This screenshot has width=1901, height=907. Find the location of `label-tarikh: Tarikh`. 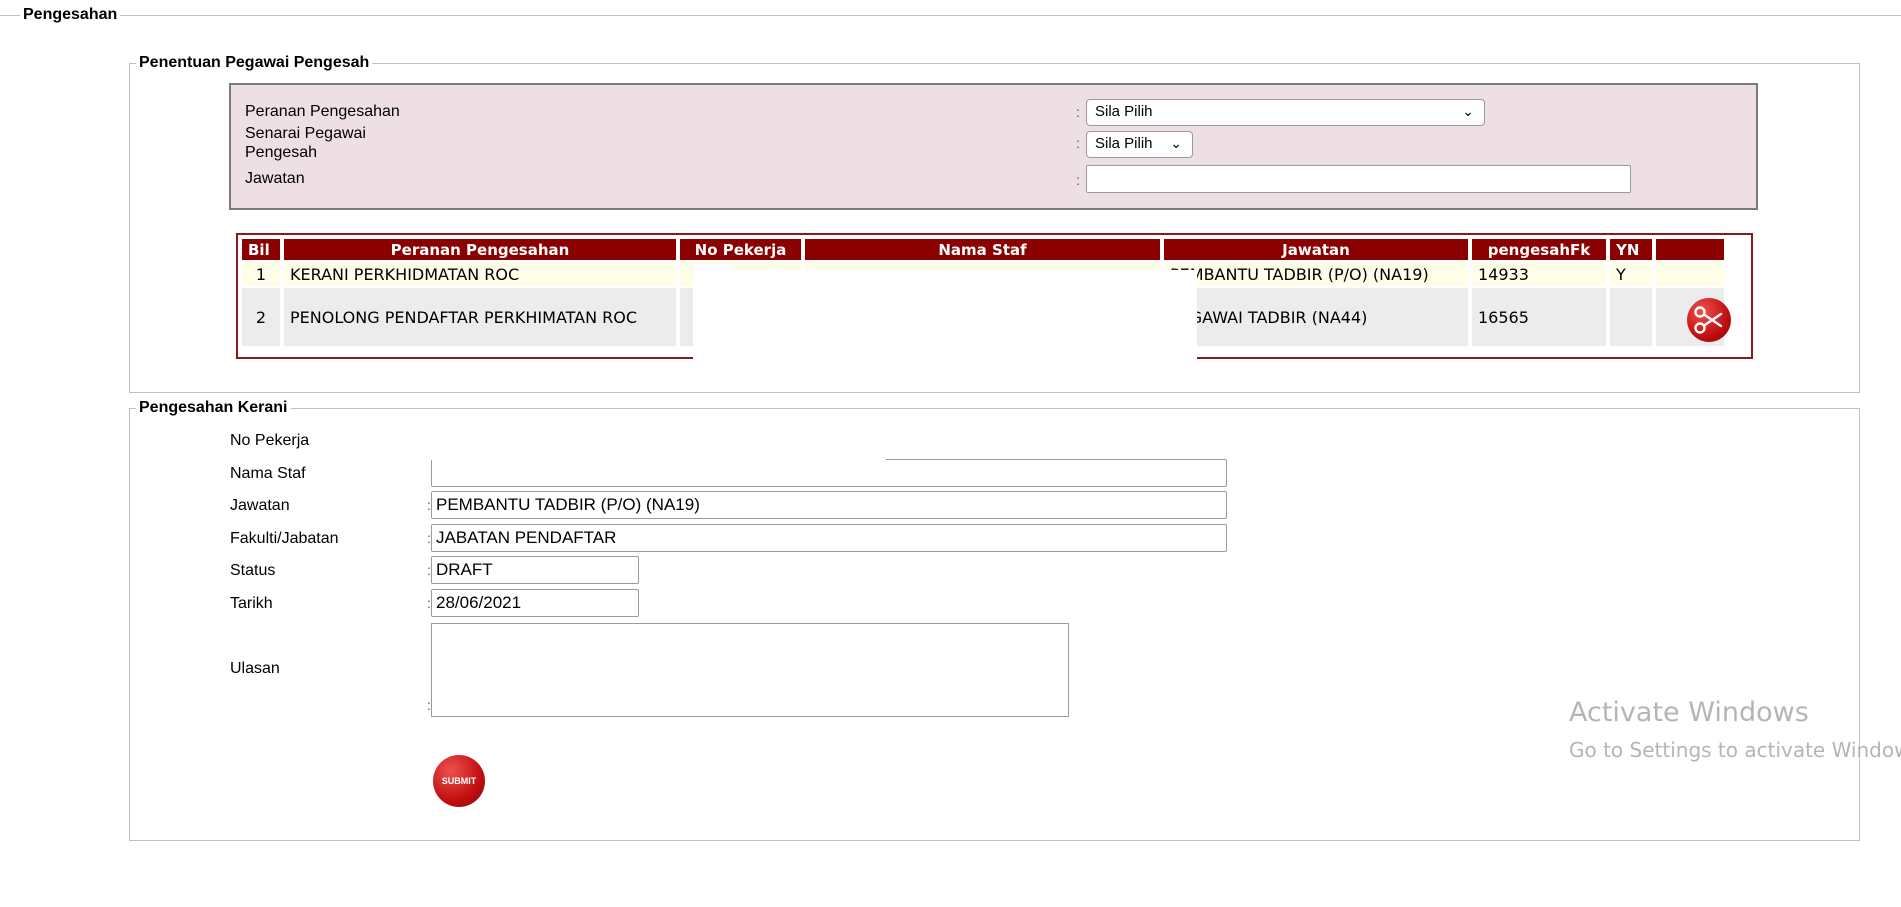

label-tarikh: Tarikh is located at coordinates (251, 603).